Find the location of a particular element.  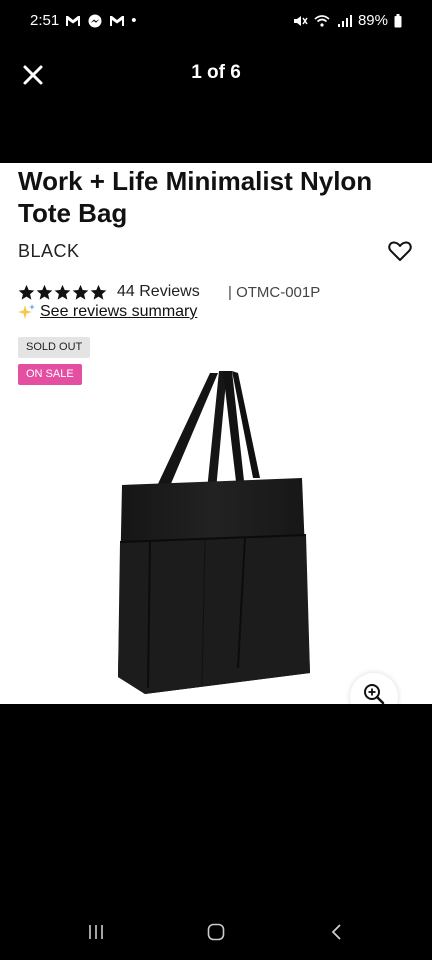

star-rating is located at coordinates (62, 292).